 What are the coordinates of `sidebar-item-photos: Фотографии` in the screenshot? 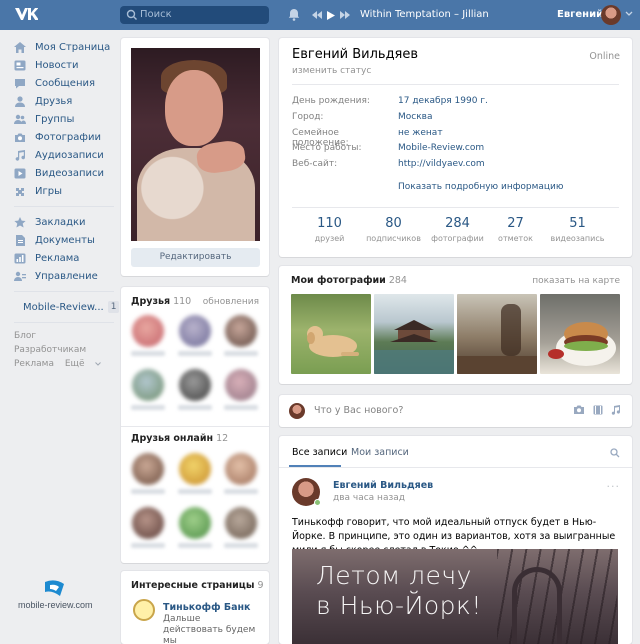 It's located at (62, 137).